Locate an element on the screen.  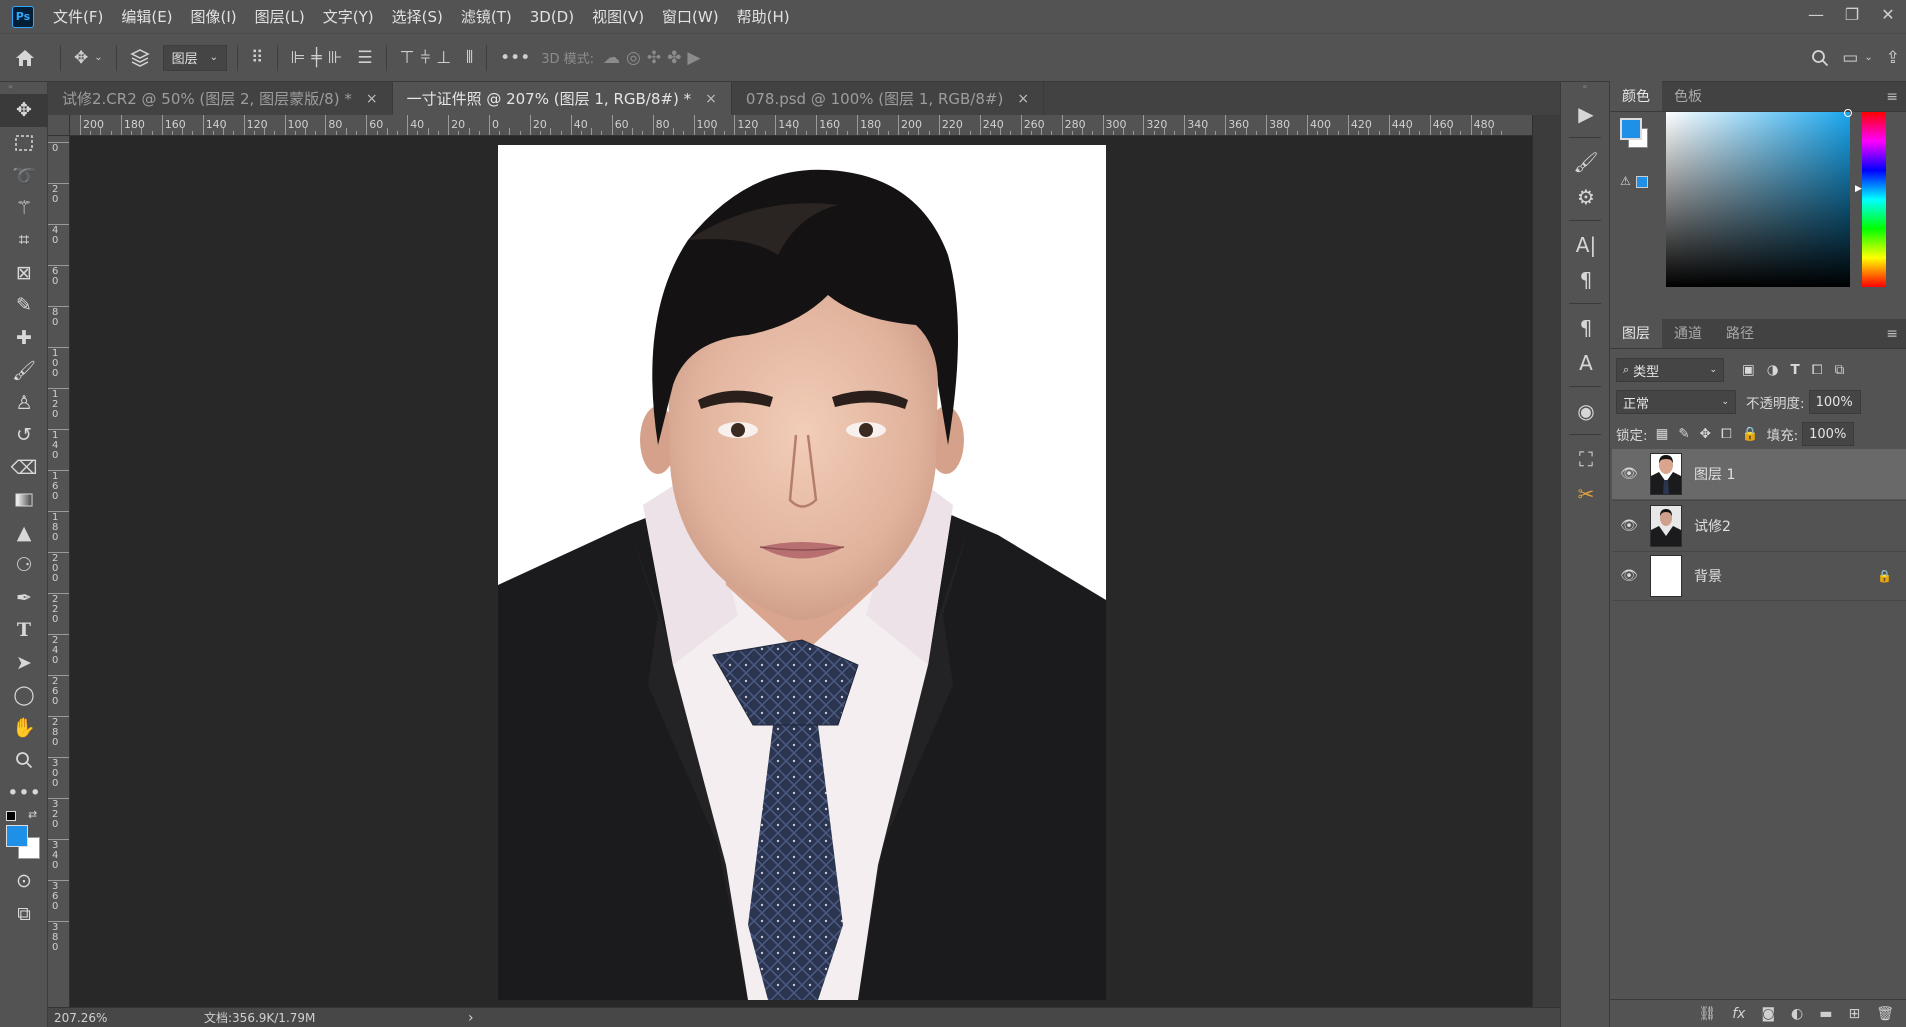
foreground-color-swatch is located at coordinates (17, 836).